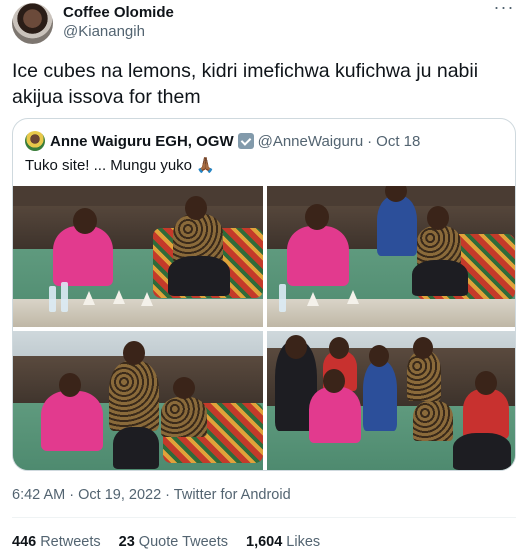 Image resolution: width=528 pixels, height=558 pixels. What do you see at coordinates (119, 495) in the screenshot?
I see `tweet-date: Oct 19, 2022` at bounding box center [119, 495].